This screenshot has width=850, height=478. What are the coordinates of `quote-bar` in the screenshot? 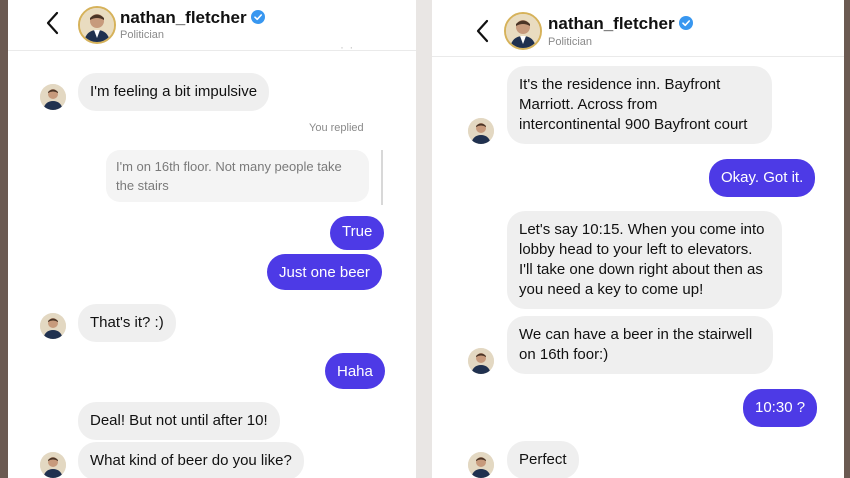 It's located at (382, 177).